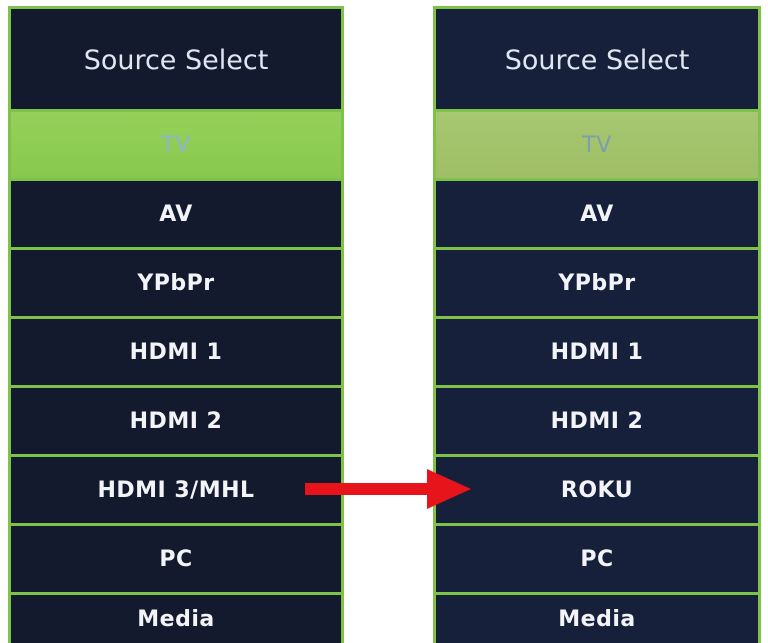  Describe the element at coordinates (388, 489) in the screenshot. I see `right-arrow-icon` at that location.